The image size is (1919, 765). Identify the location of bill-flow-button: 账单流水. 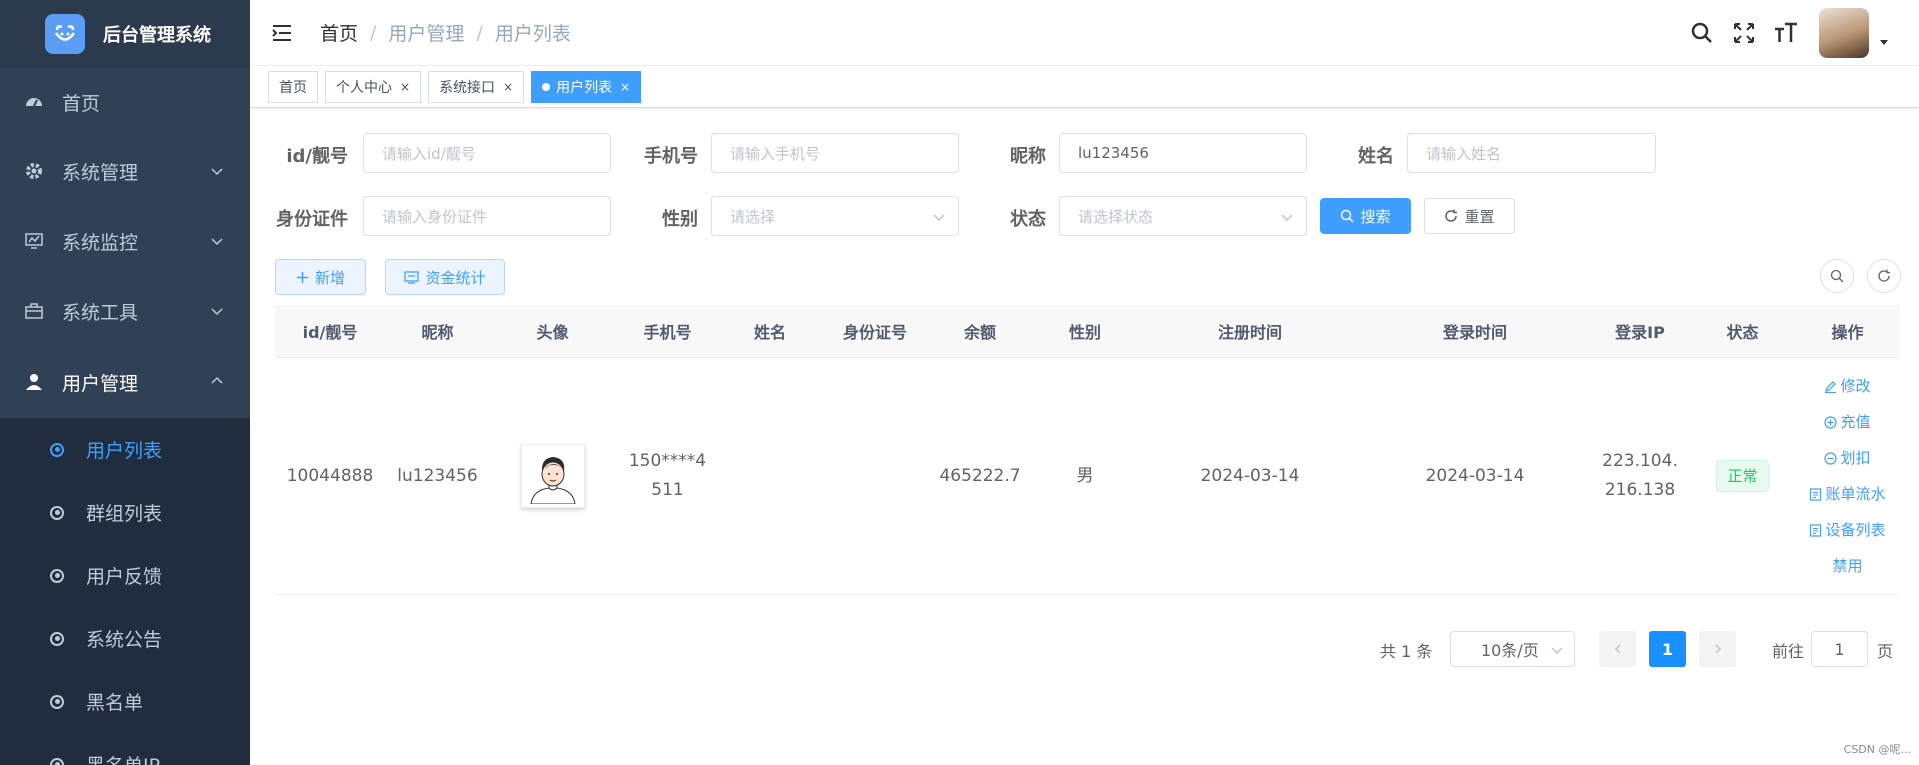
(1847, 494).